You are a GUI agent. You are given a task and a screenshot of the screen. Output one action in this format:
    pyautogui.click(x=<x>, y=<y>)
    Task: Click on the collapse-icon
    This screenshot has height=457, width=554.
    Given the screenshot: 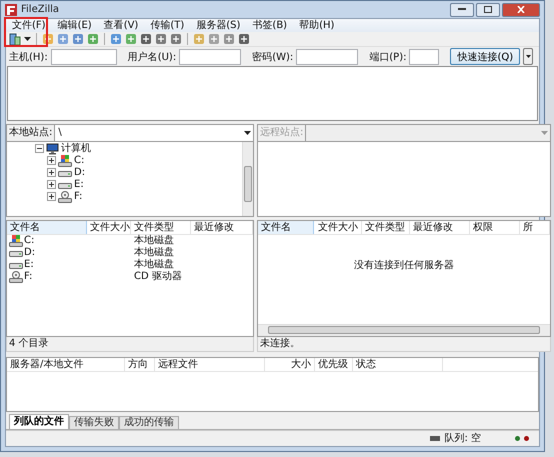 What is the action you would take?
    pyautogui.click(x=39, y=149)
    